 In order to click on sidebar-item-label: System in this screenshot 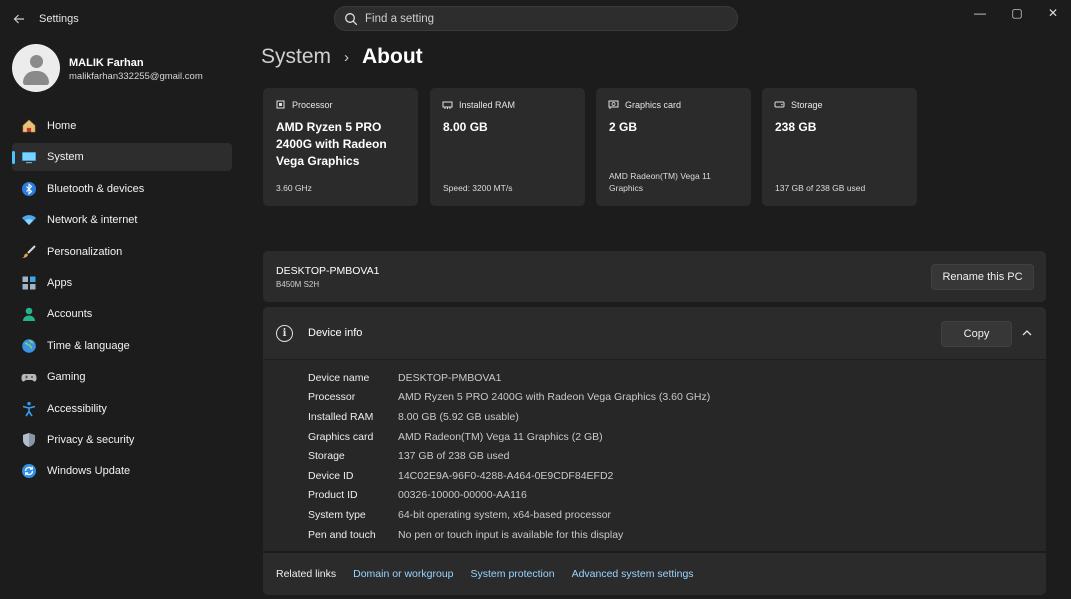, I will do `click(65, 157)`.